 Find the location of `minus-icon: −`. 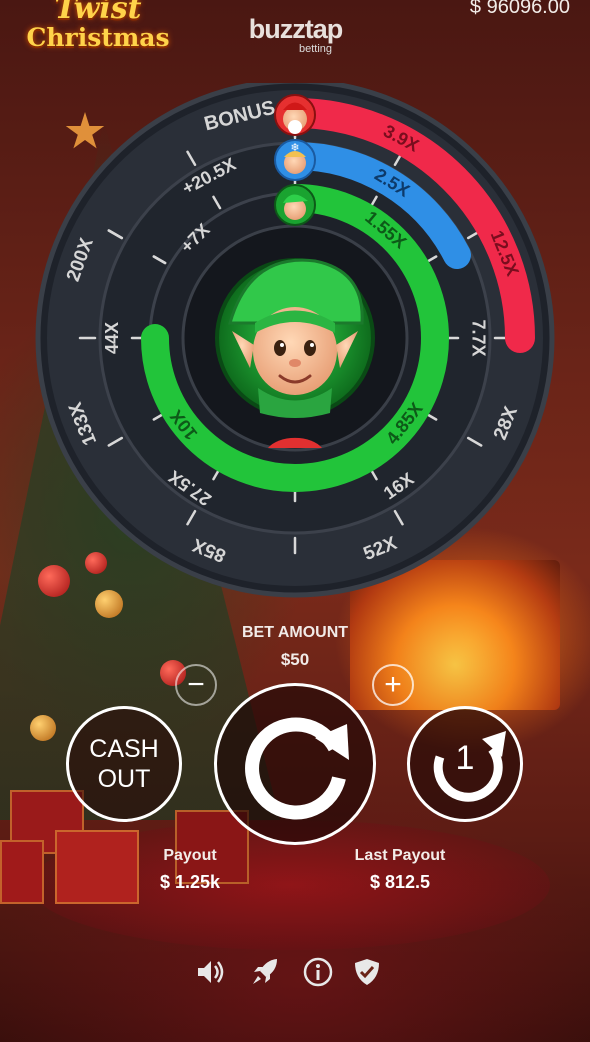

minus-icon: − is located at coordinates (196, 684).